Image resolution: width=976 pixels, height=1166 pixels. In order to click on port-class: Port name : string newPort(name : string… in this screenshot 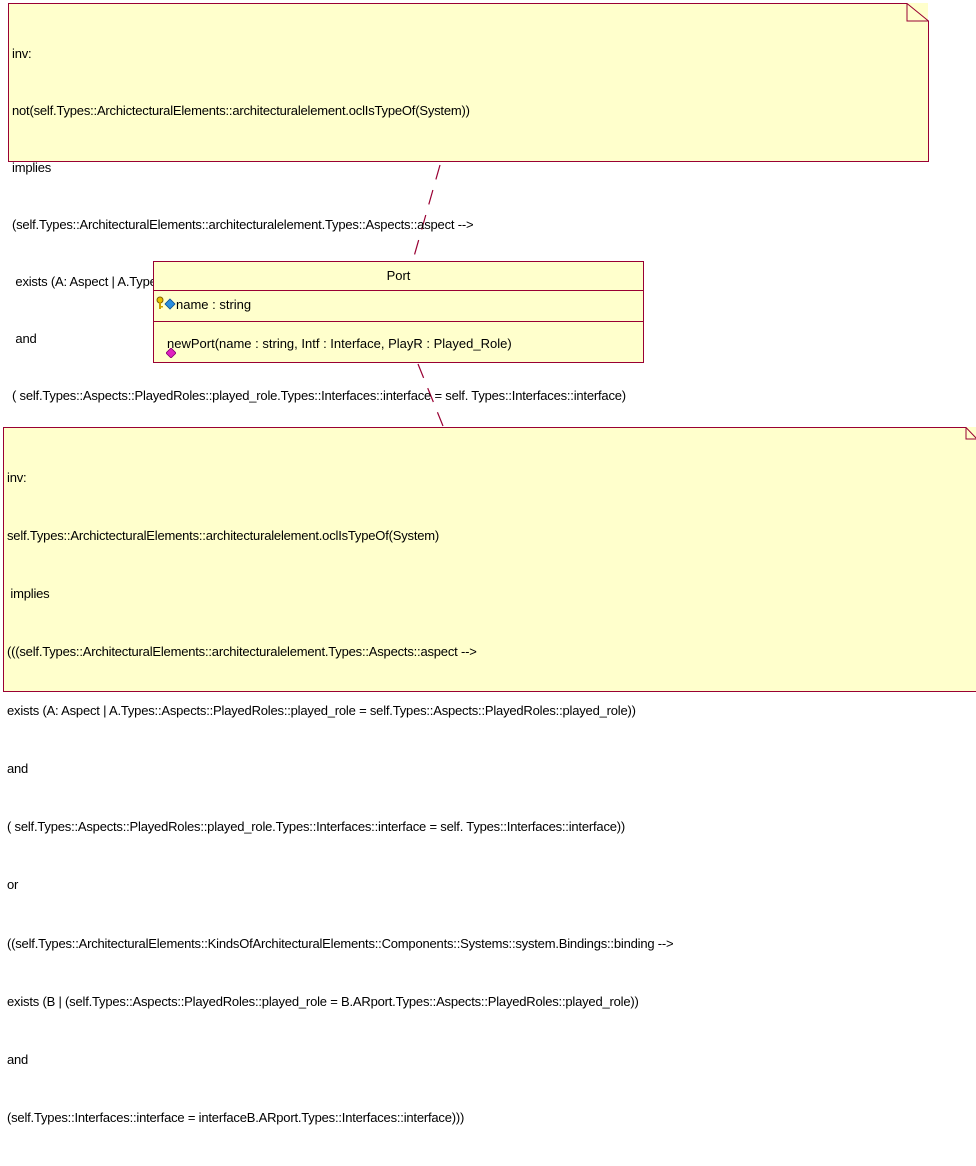, I will do `click(398, 312)`.